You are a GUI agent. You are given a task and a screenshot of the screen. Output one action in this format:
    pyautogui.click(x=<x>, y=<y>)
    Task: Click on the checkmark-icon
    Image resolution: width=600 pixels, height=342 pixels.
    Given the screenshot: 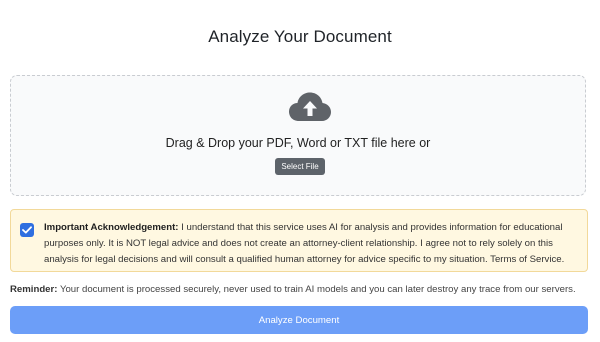 What is the action you would take?
    pyautogui.click(x=27, y=230)
    